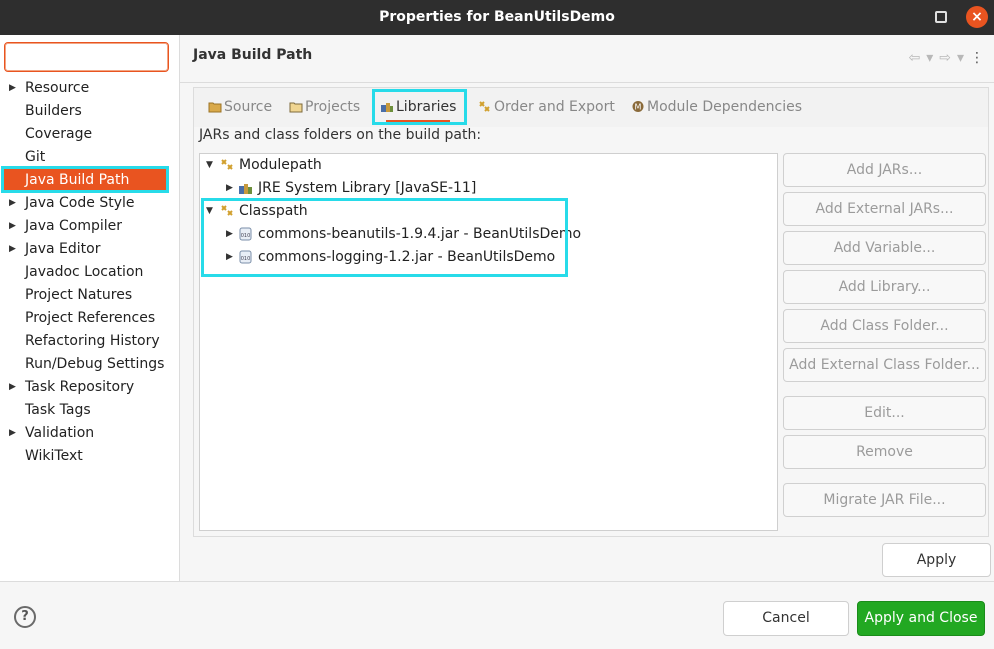  I want to click on page-title: Java Build Path, so click(253, 55).